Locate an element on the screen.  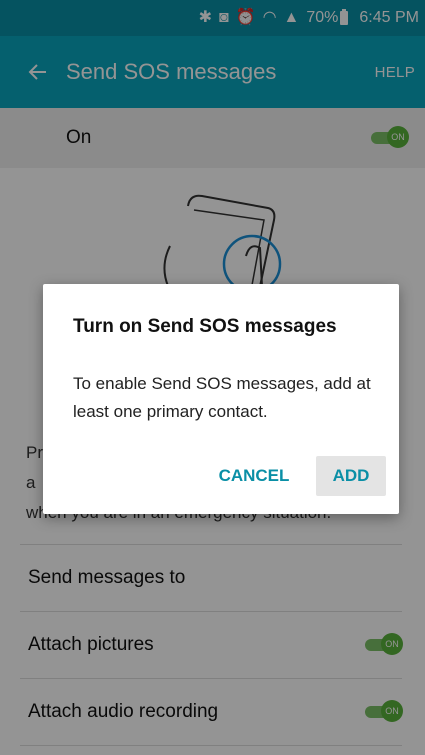
cancel-button: CANCEL is located at coordinates (254, 476).